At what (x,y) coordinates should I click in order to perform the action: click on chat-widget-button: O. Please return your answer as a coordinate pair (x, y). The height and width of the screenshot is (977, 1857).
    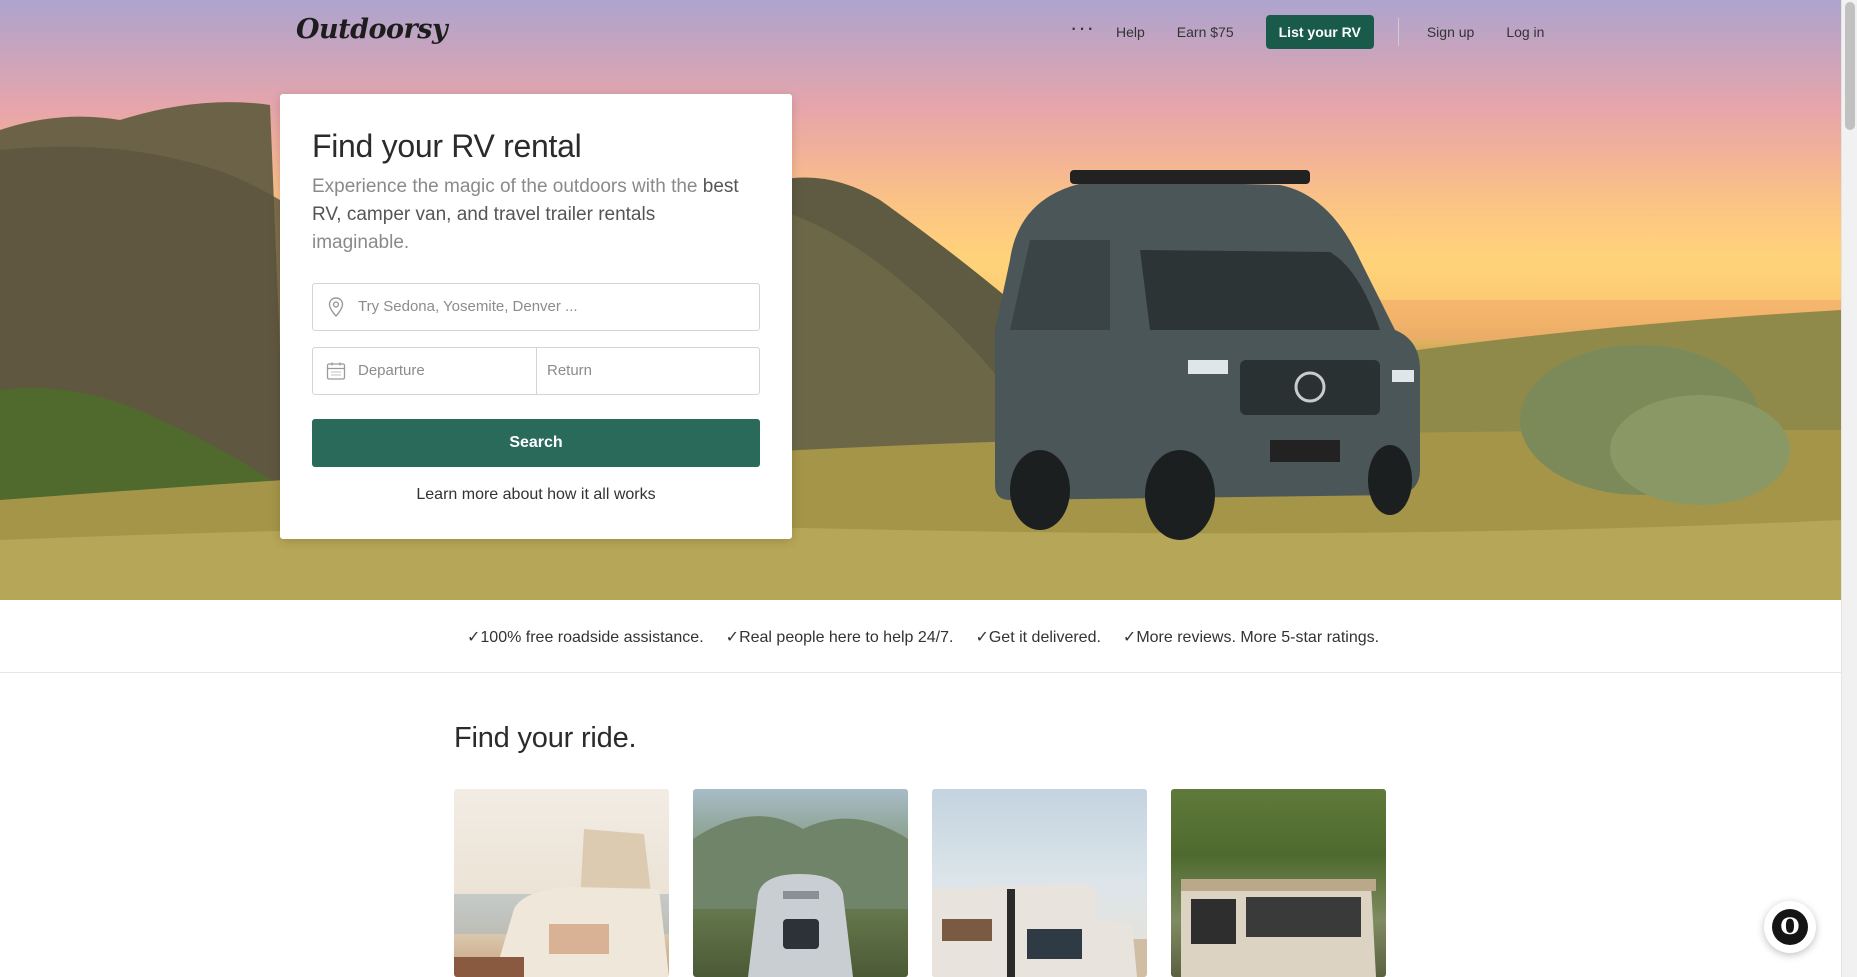
    Looking at the image, I should click on (1790, 927).